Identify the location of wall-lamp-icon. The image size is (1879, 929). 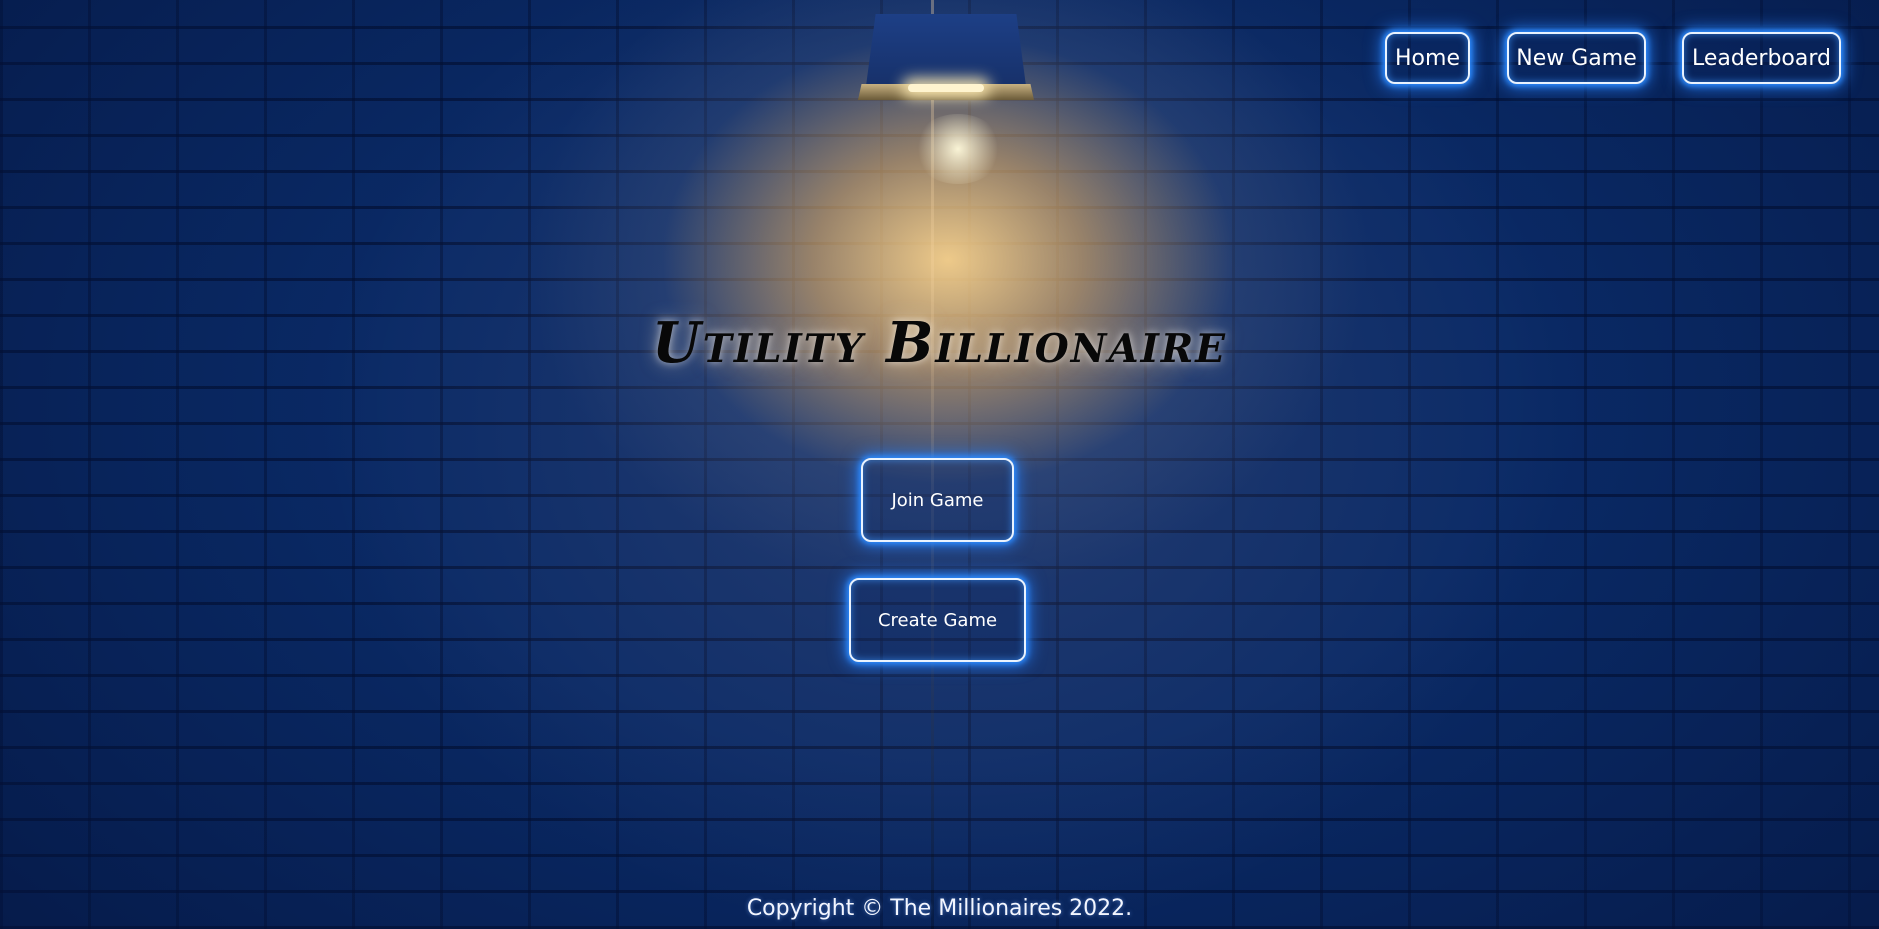
(946, 99).